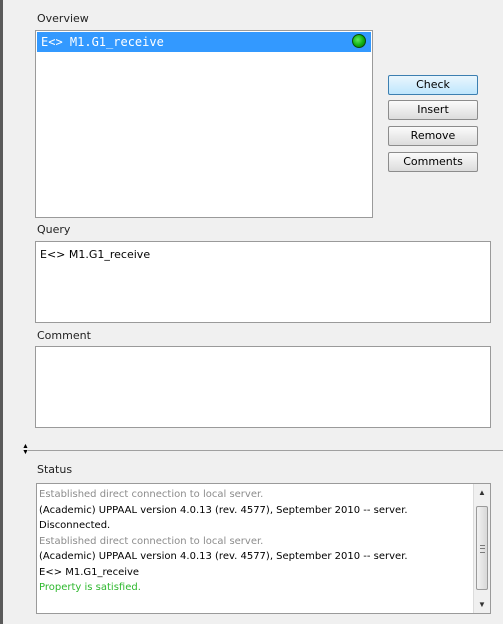  Describe the element at coordinates (102, 42) in the screenshot. I see `overview-item-text: E<> M1.G1_receive` at that location.